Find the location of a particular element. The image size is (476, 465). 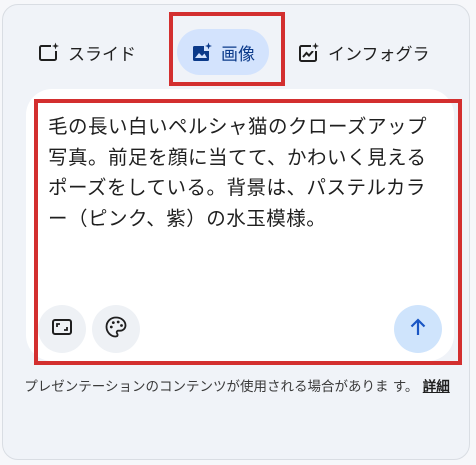

tab-slides-label: スライド is located at coordinates (102, 54).